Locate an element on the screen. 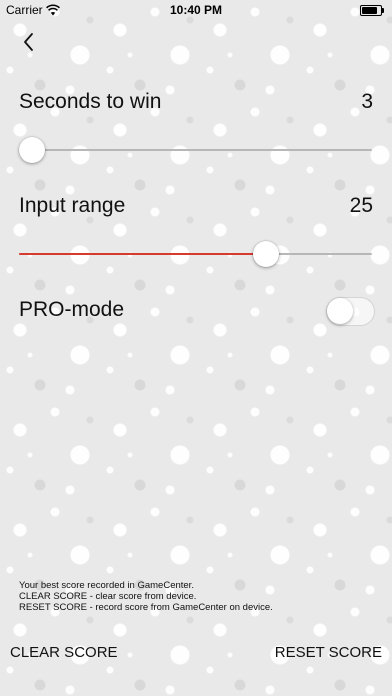 This screenshot has width=392, height=696. input-range-value: 25 is located at coordinates (361, 205).